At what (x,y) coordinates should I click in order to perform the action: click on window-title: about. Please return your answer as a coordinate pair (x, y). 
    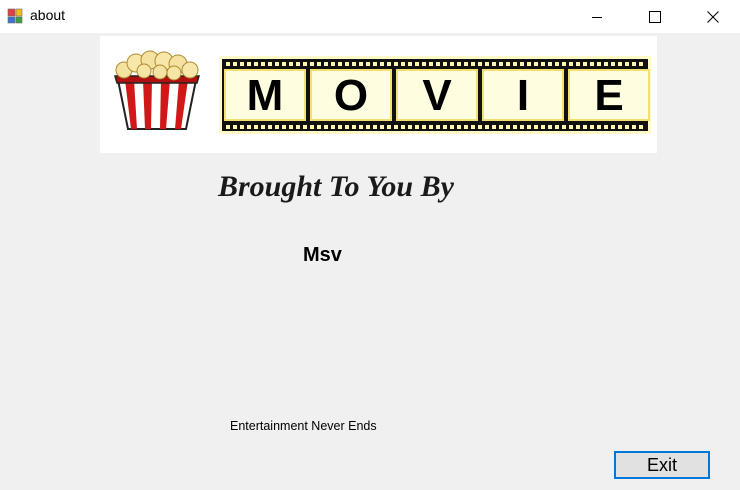
    Looking at the image, I should click on (48, 15).